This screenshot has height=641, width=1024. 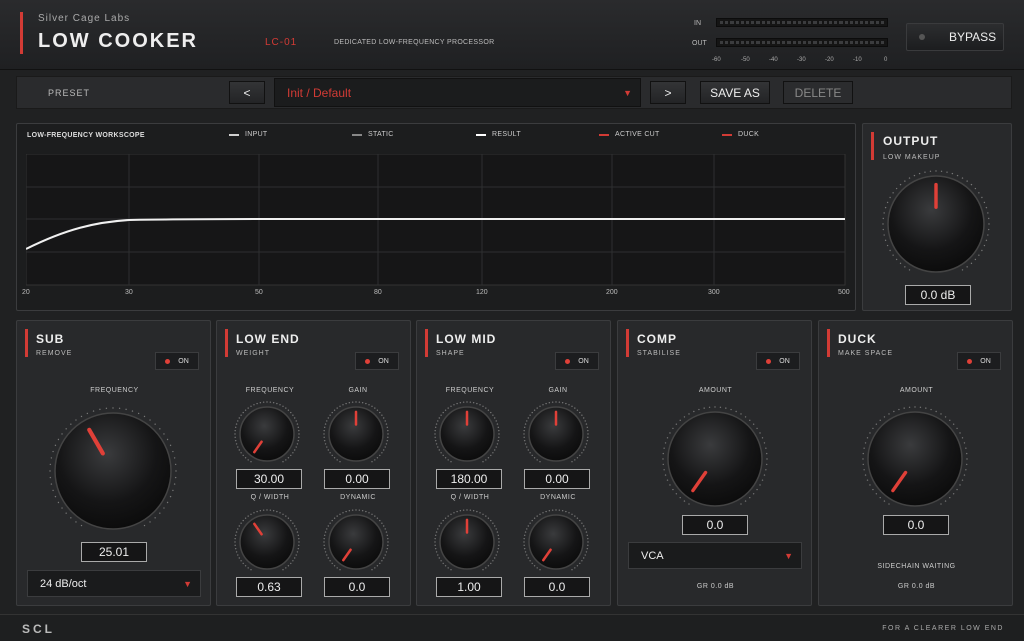 I want to click on low-mid-q-label: Q / WIDTH, so click(x=470, y=497).